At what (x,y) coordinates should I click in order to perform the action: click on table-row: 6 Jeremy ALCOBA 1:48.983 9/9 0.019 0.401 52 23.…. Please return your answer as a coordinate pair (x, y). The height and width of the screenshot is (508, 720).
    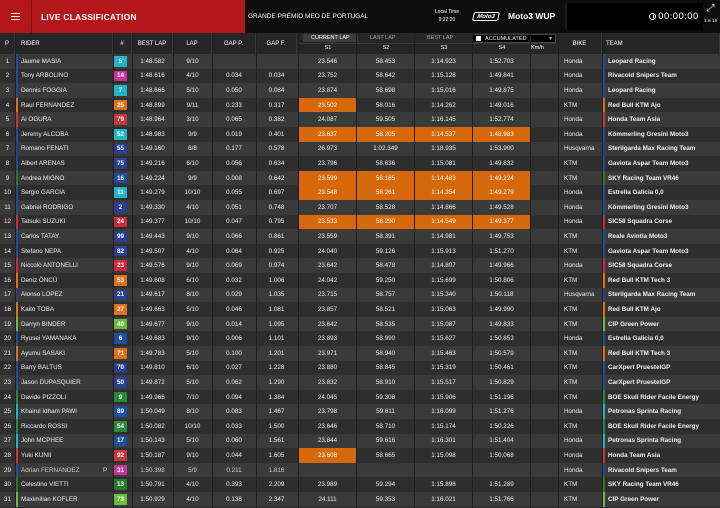
    Looking at the image, I should click on (360, 134).